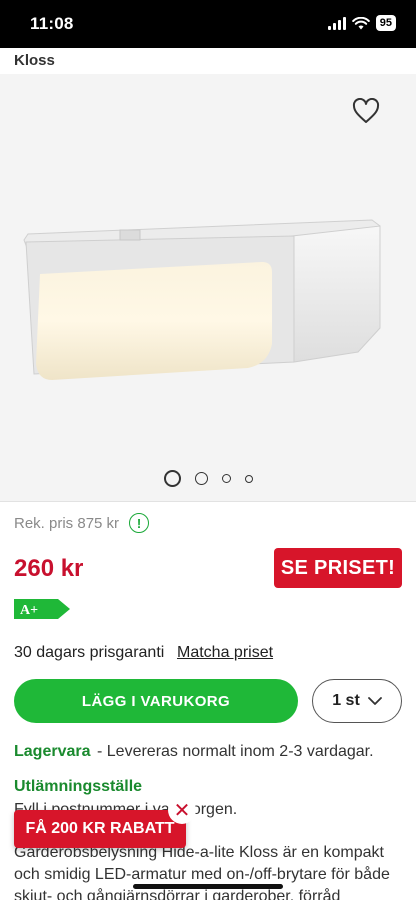 This screenshot has height=900, width=416. What do you see at coordinates (336, 23) in the screenshot?
I see `cellular-signal-icon` at bounding box center [336, 23].